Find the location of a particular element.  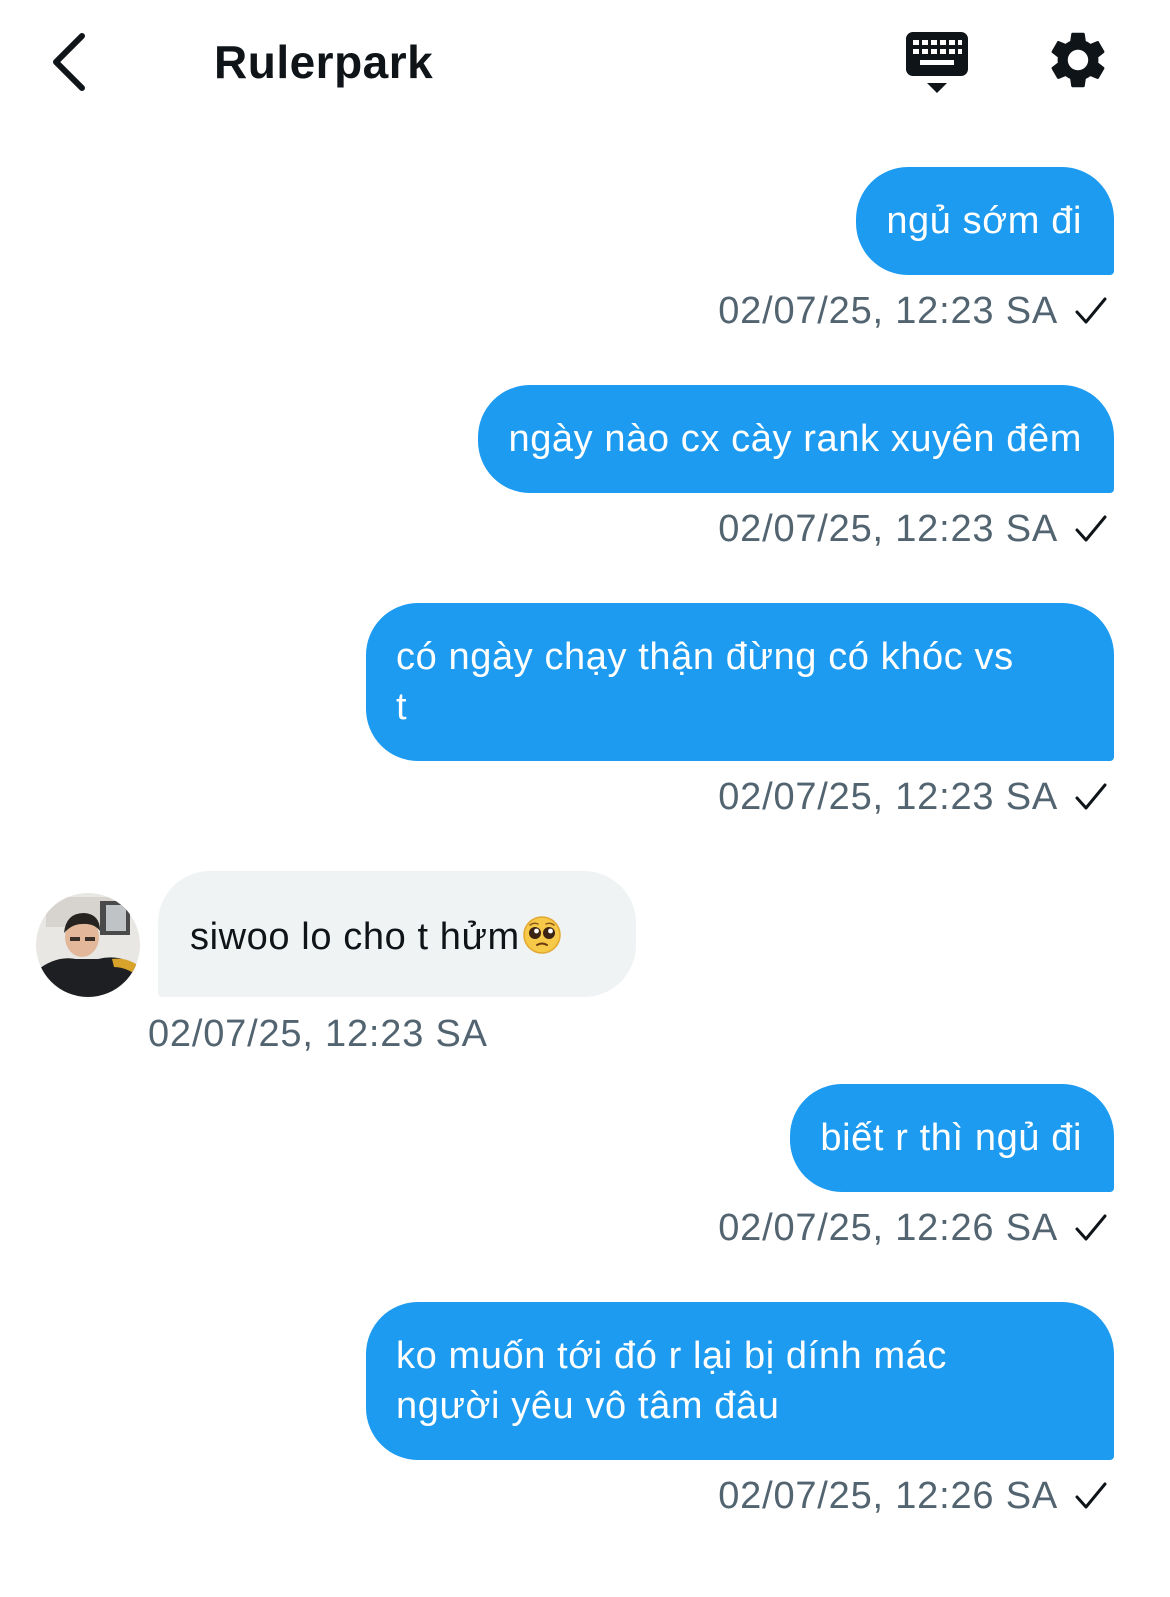

settings-button is located at coordinates (1078, 60).